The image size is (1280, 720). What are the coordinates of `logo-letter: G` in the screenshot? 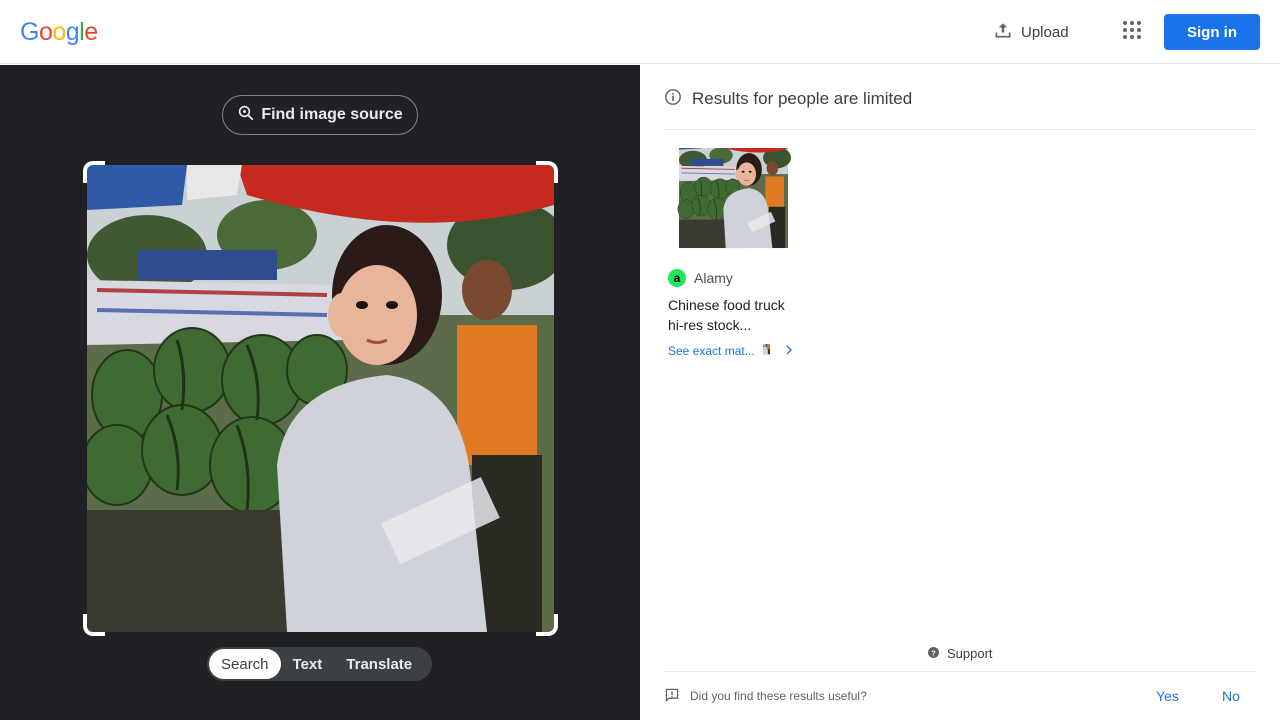 It's located at (29, 32).